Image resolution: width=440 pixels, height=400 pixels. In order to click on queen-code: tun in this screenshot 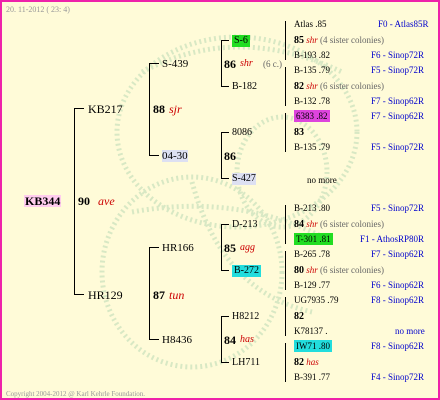, I will do `click(177, 295)`.